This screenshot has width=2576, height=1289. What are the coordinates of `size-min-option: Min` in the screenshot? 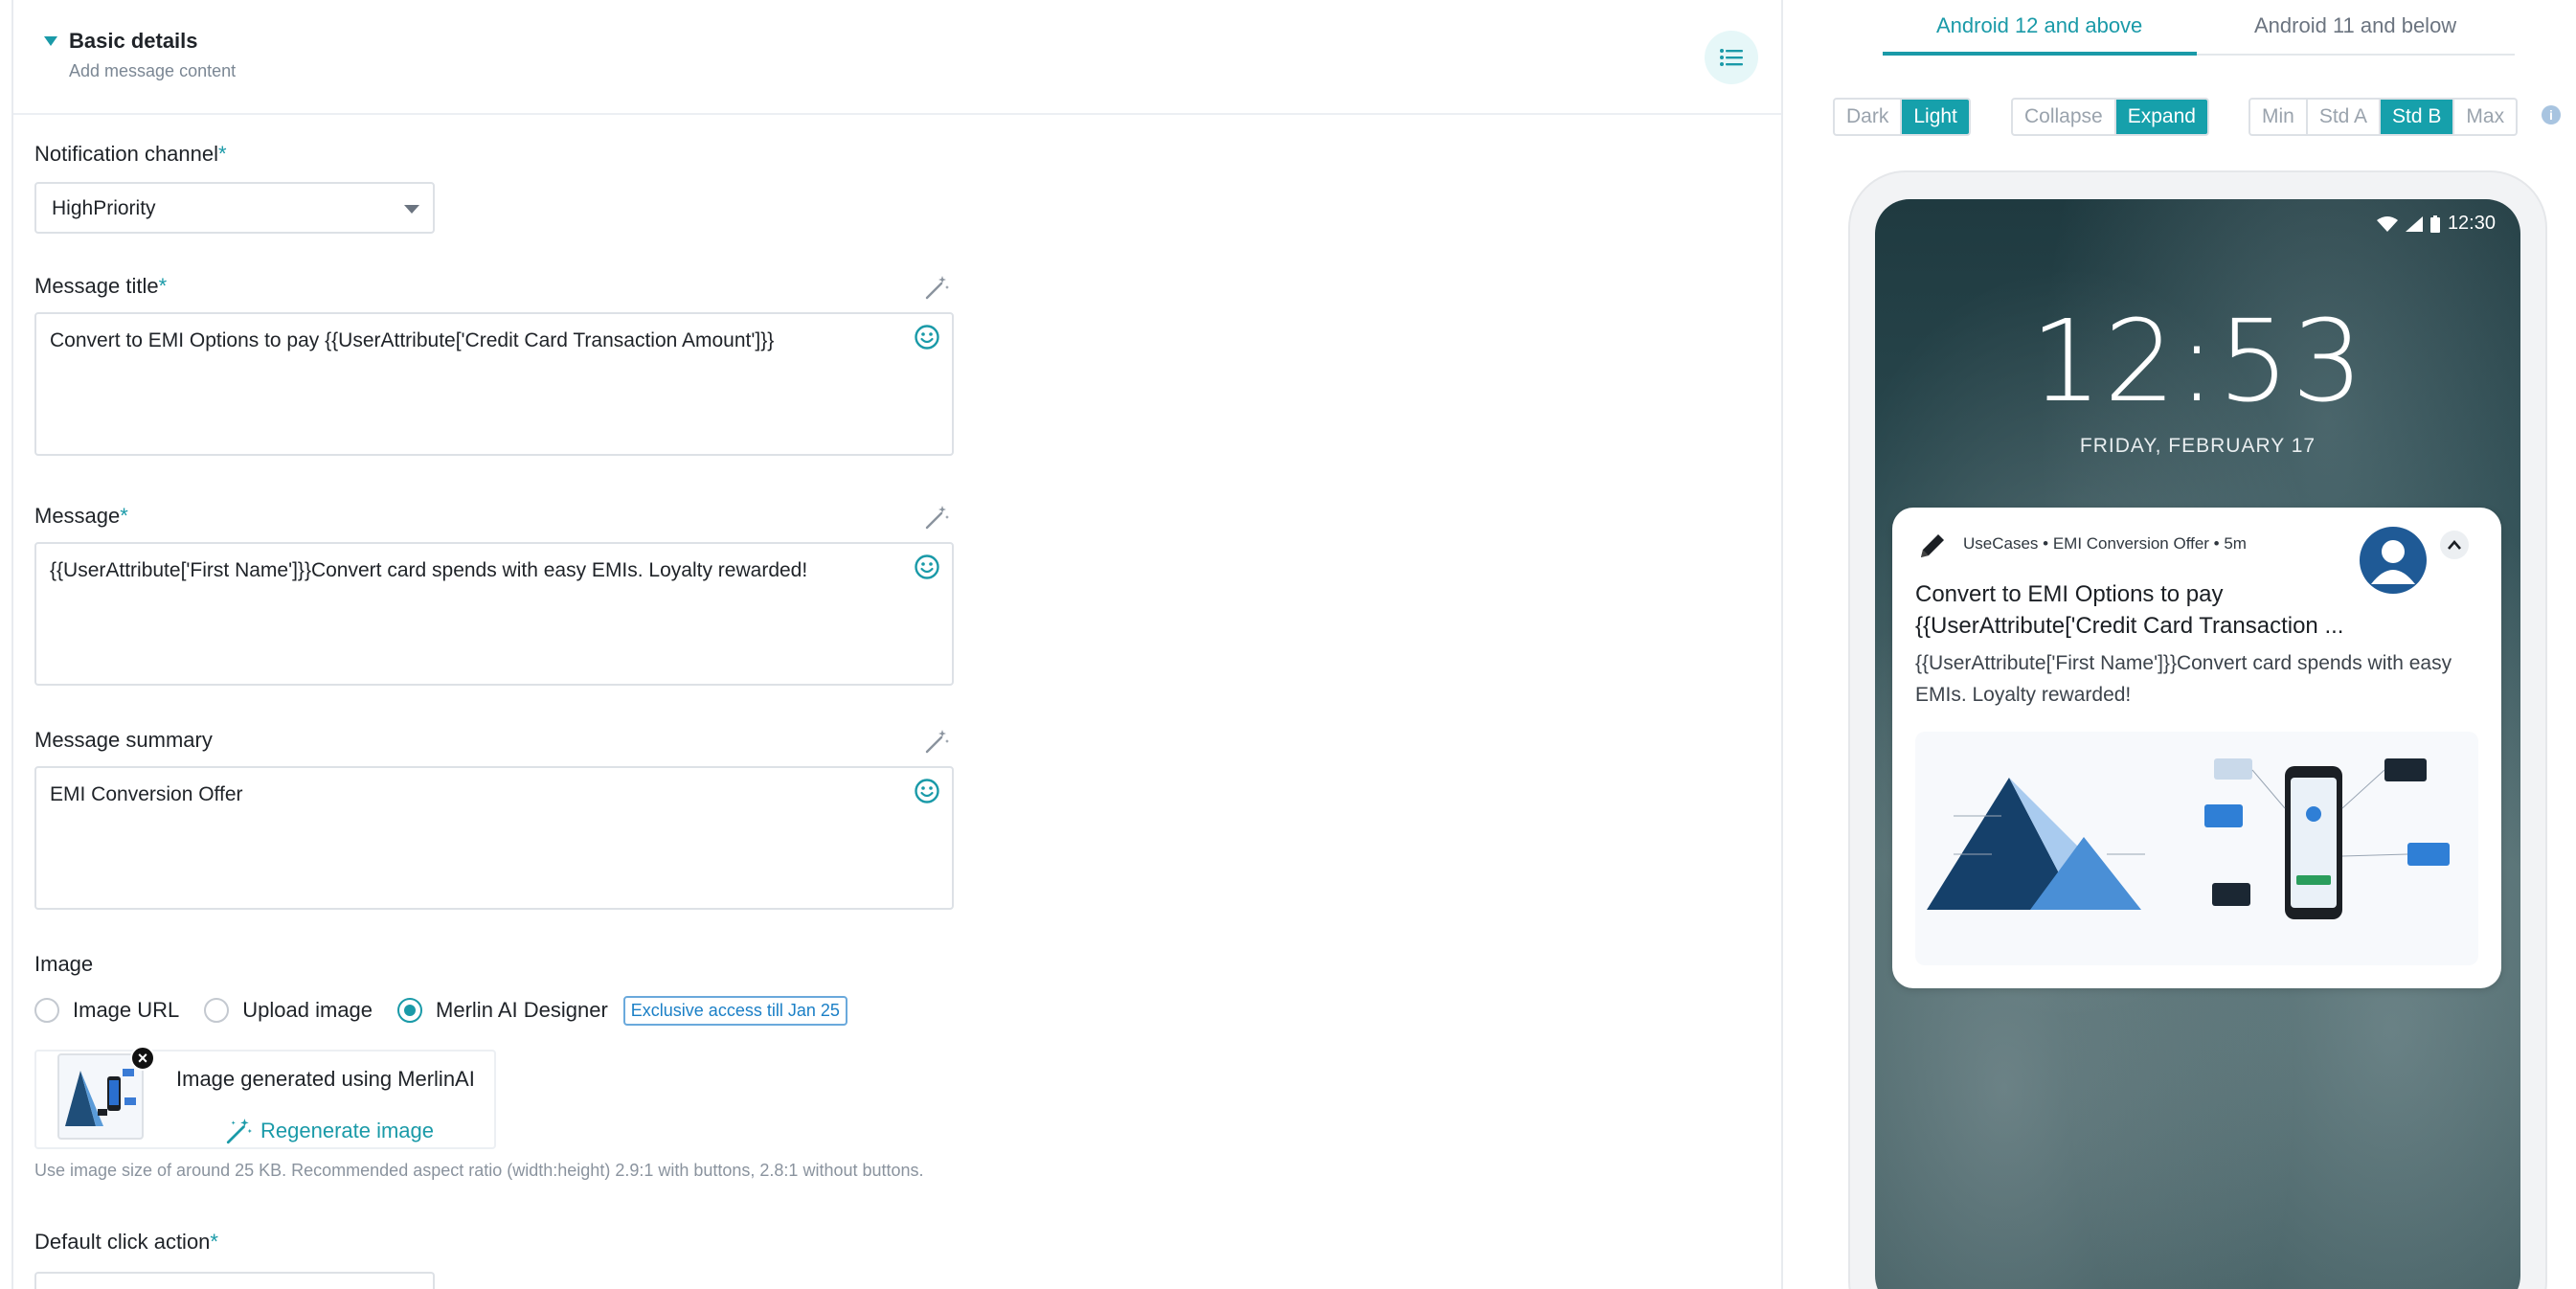 It's located at (2279, 117).